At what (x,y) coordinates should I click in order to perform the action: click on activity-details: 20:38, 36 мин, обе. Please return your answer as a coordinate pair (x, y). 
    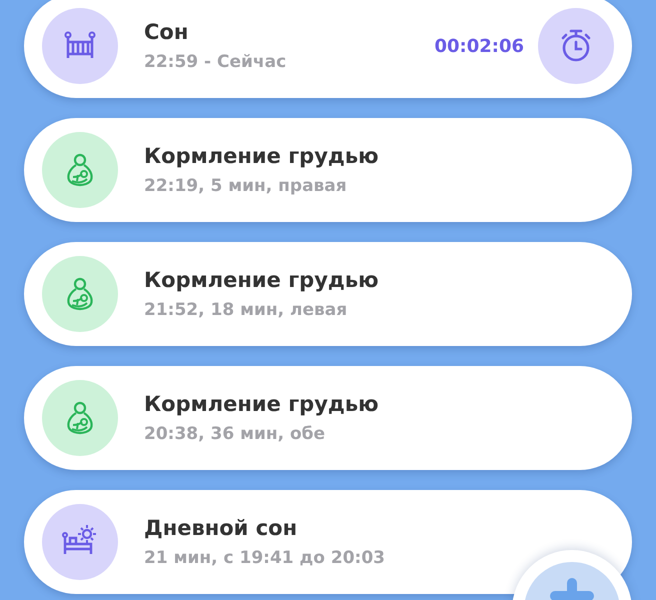
    Looking at the image, I should click on (235, 434).